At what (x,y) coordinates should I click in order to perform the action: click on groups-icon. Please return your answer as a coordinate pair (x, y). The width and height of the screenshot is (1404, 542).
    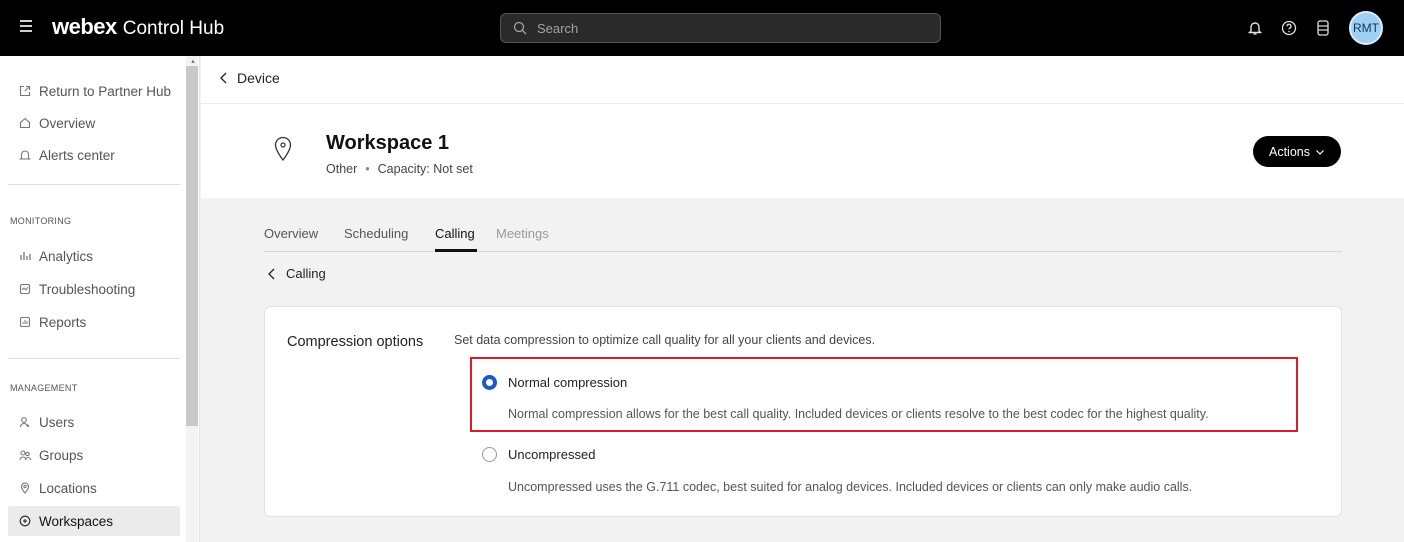
    Looking at the image, I should click on (25, 455).